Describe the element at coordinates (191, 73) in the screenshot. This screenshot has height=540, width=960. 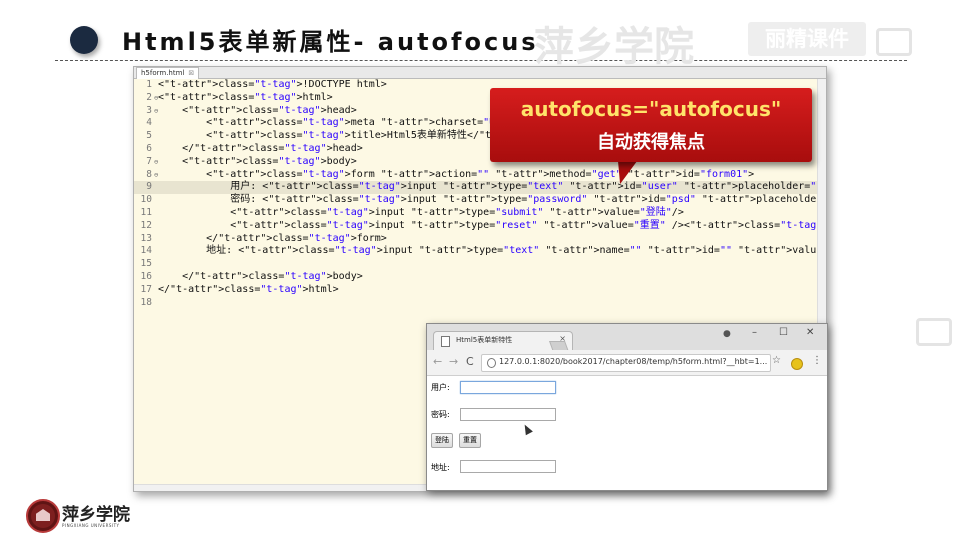
I see `close-icon: ⊠` at that location.